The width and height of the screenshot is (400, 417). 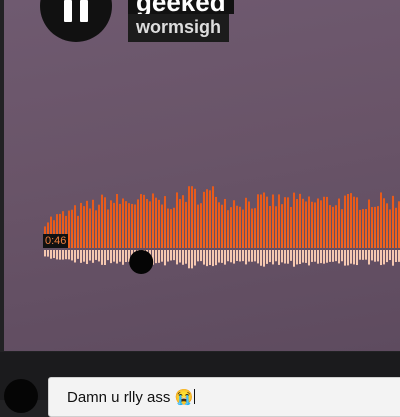 I want to click on playhead-handle, so click(x=141, y=262).